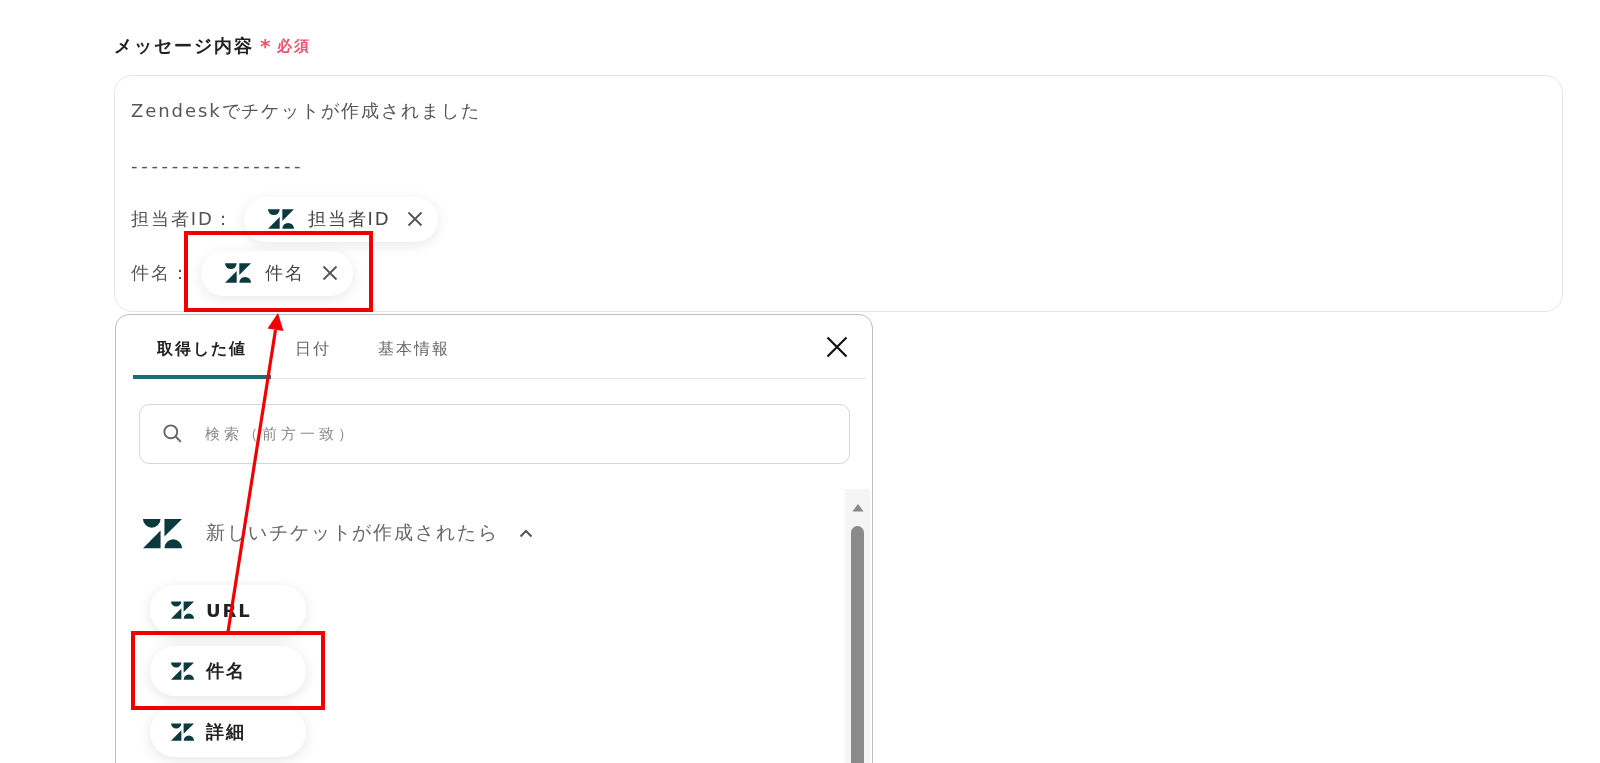 The height and width of the screenshot is (763, 1600). Describe the element at coordinates (228, 732) in the screenshot. I see `variable-item: 詳細` at that location.